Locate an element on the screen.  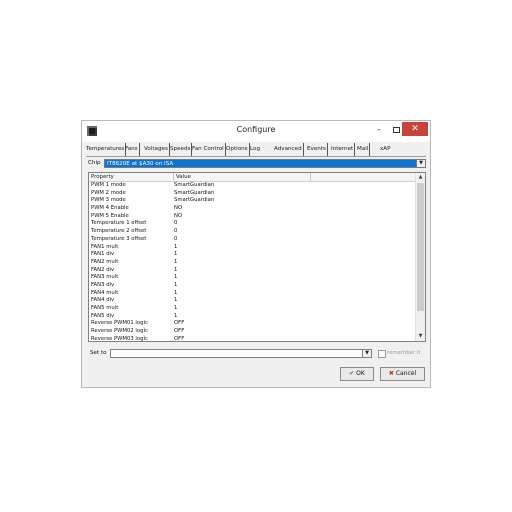
chip-select: IT8620E at $A30 on ISA ▼ is located at coordinates (265, 163).